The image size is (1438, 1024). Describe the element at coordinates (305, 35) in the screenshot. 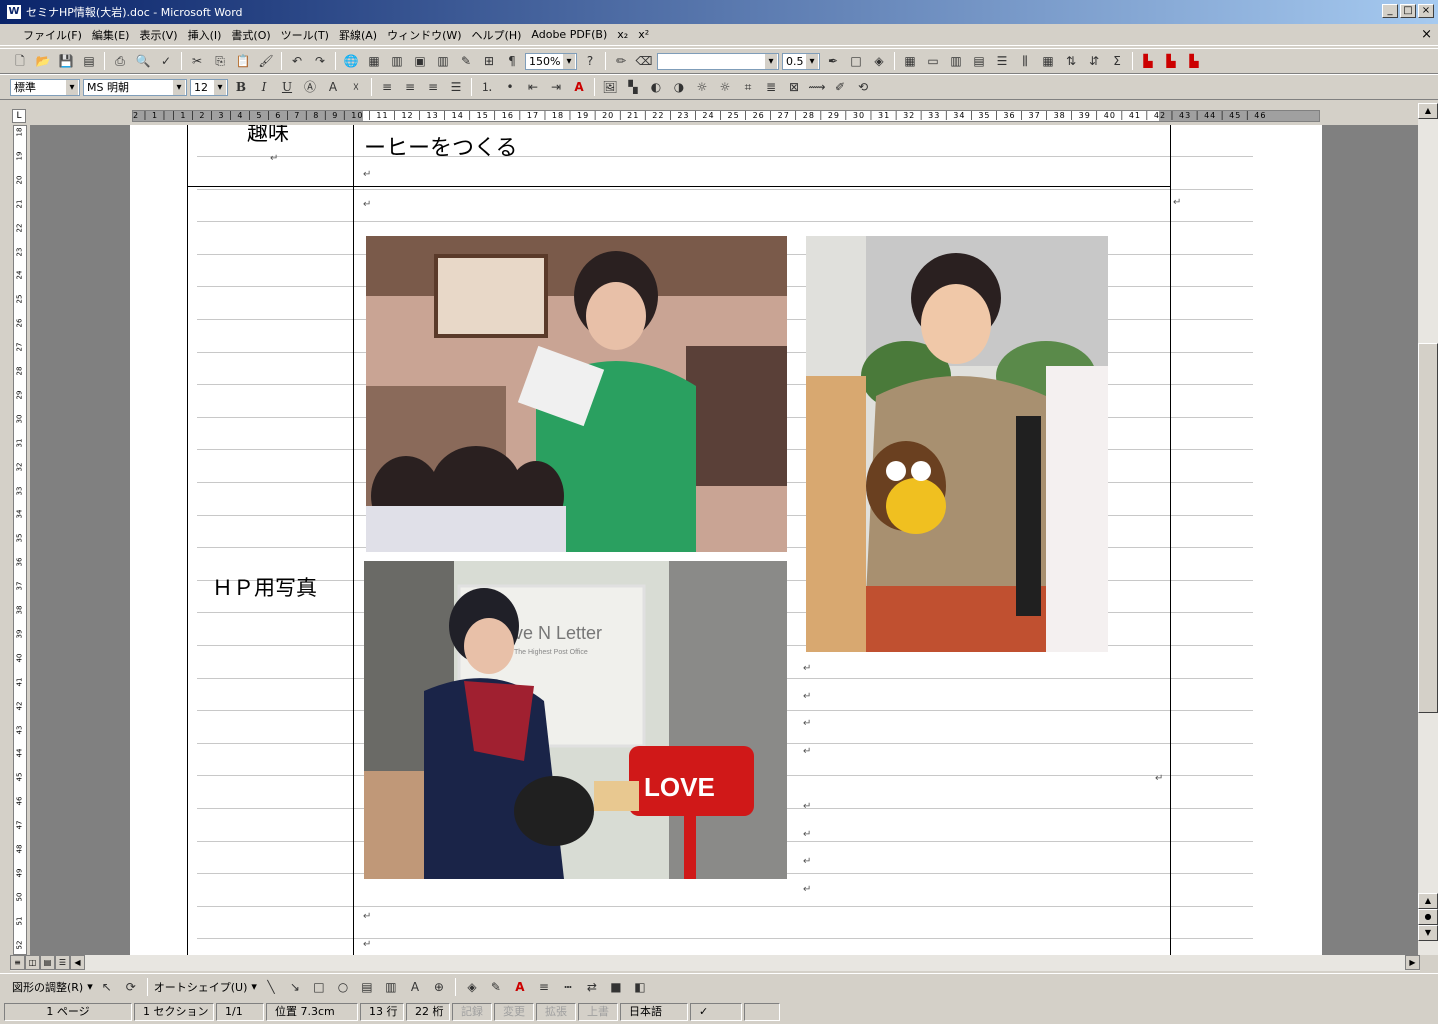

I see `menu-tools: ツール(T)` at that location.